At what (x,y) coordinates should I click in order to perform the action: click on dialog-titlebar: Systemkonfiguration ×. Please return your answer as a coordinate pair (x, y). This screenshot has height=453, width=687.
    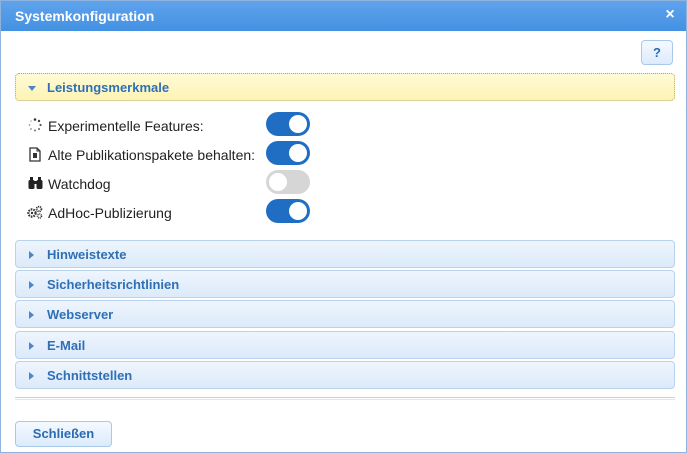
    Looking at the image, I should click on (343, 16).